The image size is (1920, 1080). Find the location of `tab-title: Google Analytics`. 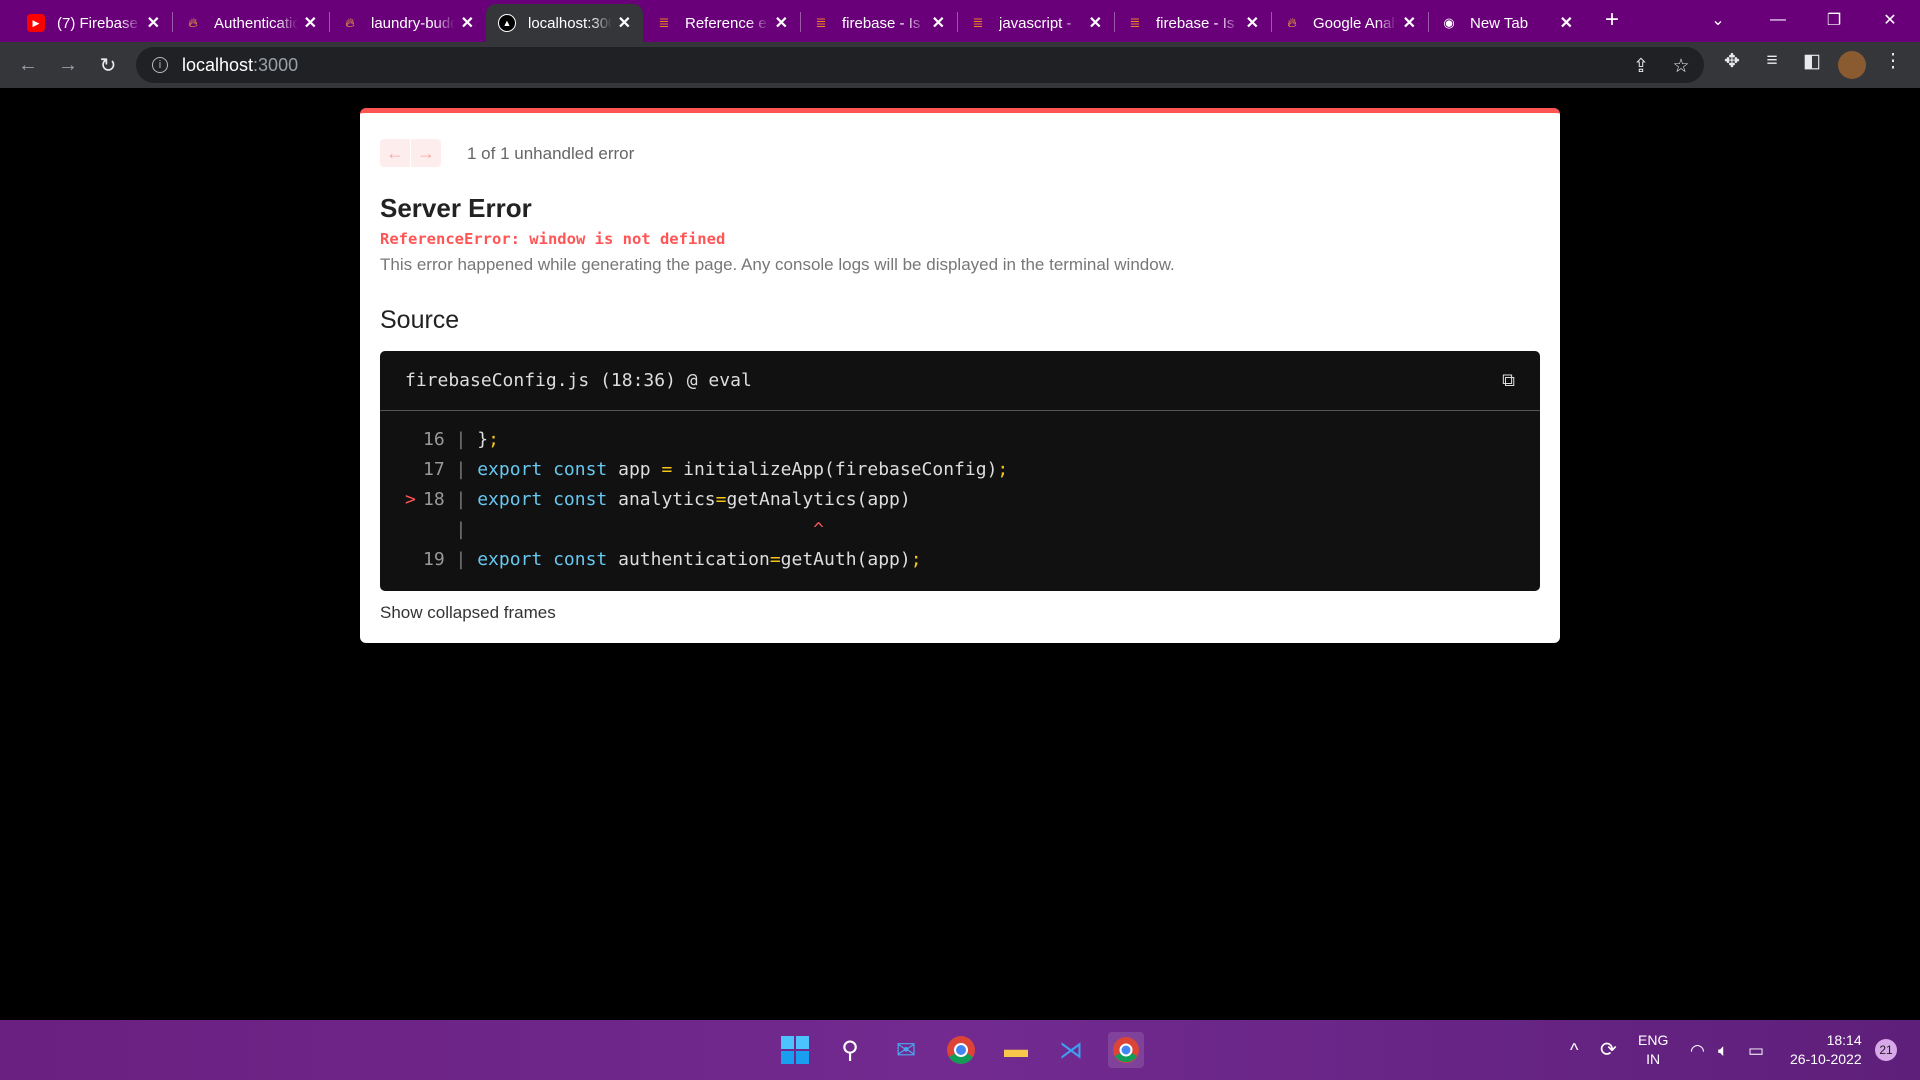

tab-title: Google Analytics is located at coordinates (1355, 23).